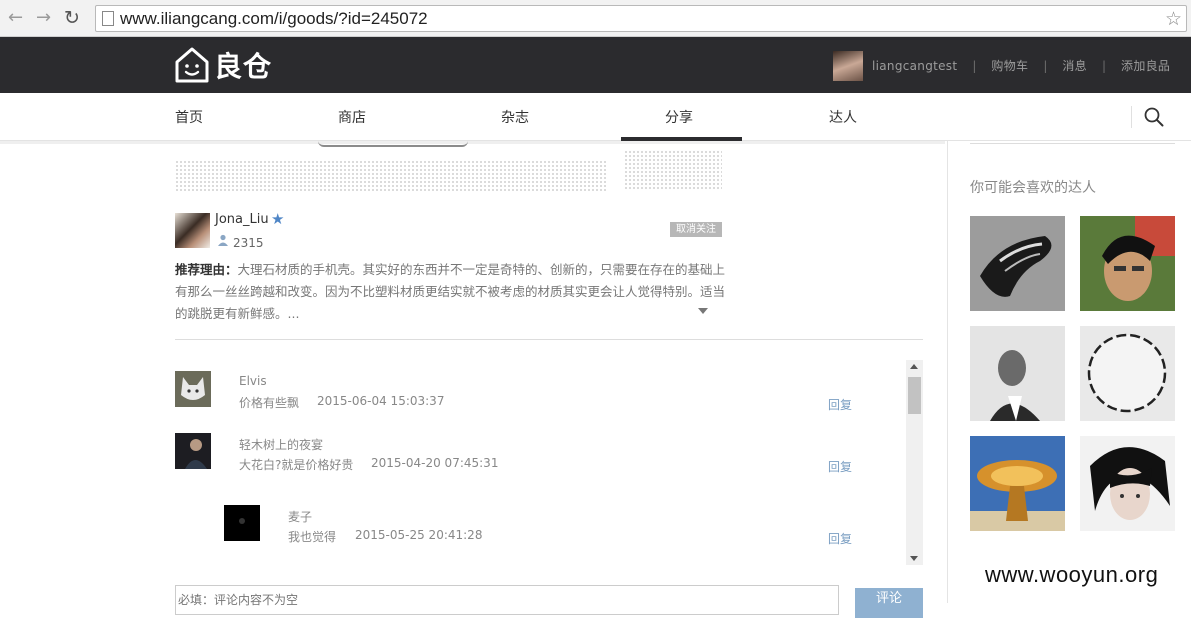  Describe the element at coordinates (595, 117) in the screenshot. I see `main-nav: 首页 商店 杂志 分享 达人` at that location.